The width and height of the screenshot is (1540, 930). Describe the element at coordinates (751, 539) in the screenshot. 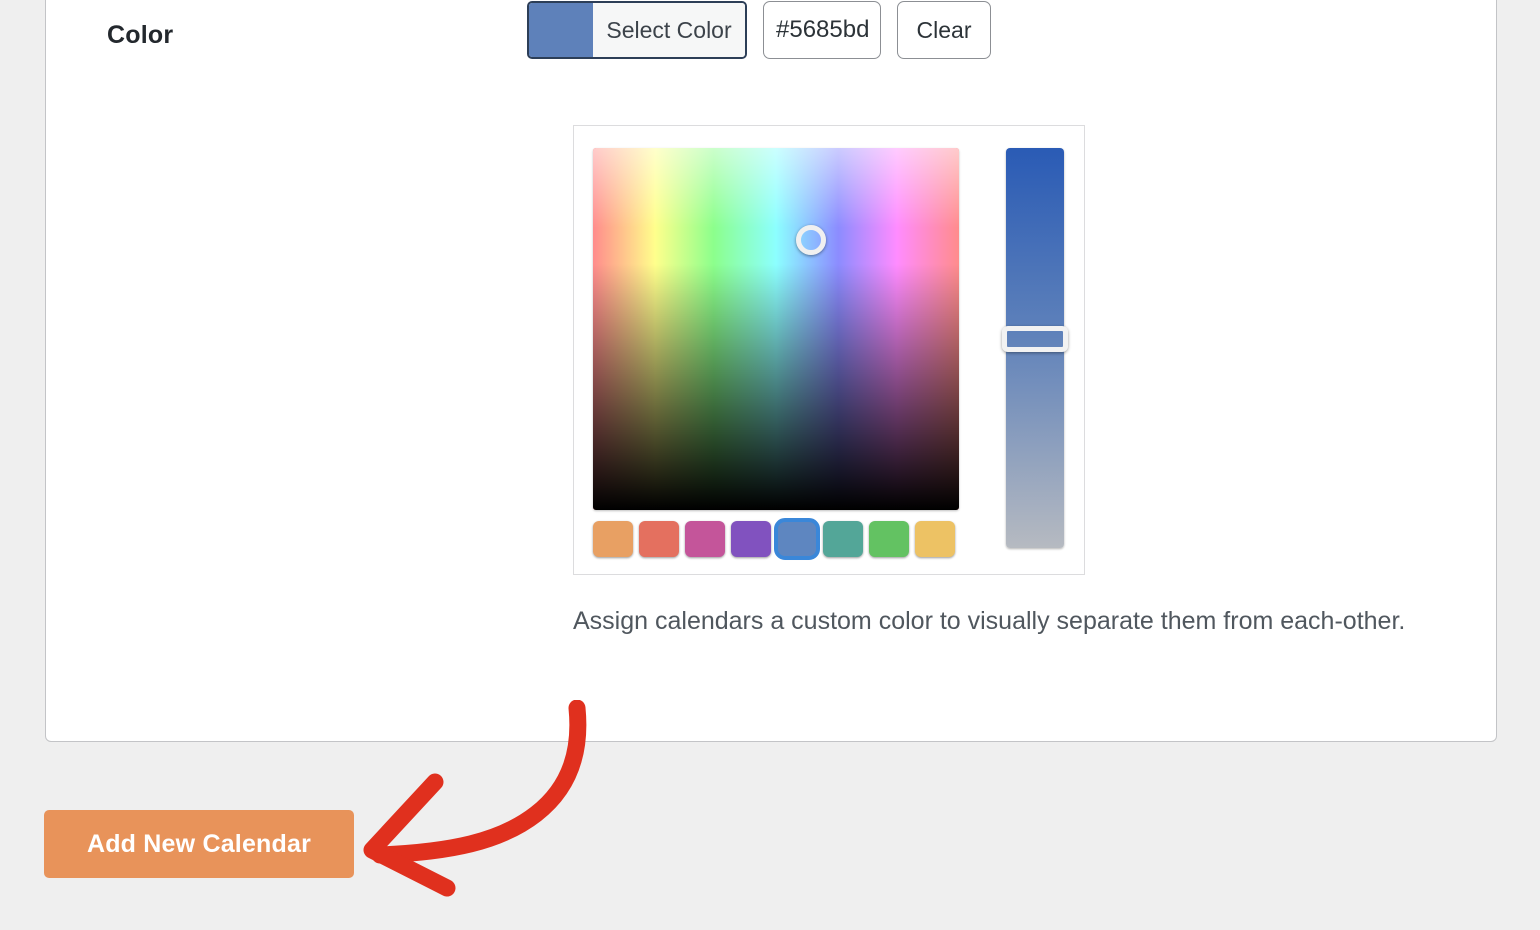

I see `palette-swatch-purple` at that location.